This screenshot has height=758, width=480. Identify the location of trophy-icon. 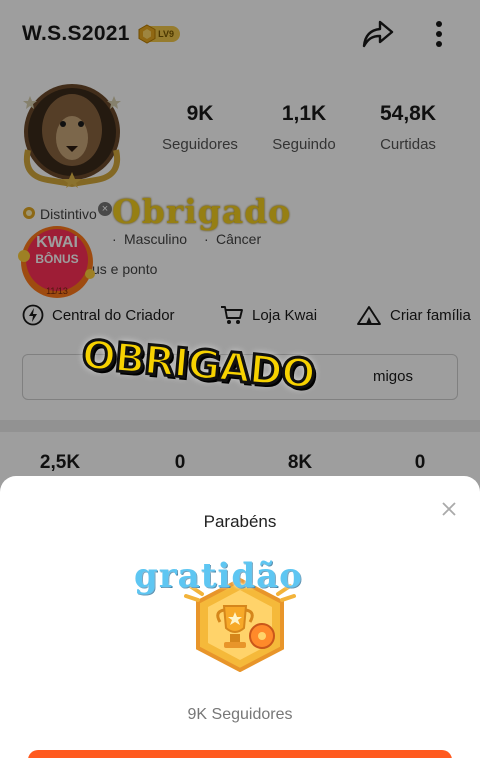
(240, 624).